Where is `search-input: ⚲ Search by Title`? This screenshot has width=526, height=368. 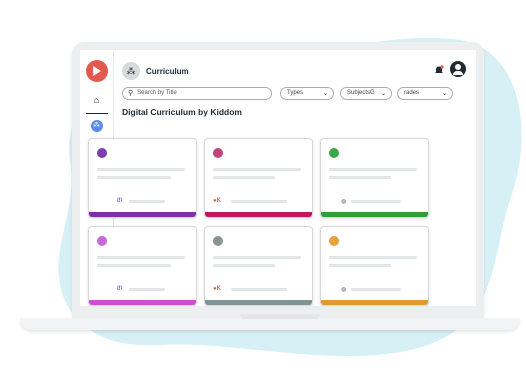 search-input: ⚲ Search by Title is located at coordinates (197, 93).